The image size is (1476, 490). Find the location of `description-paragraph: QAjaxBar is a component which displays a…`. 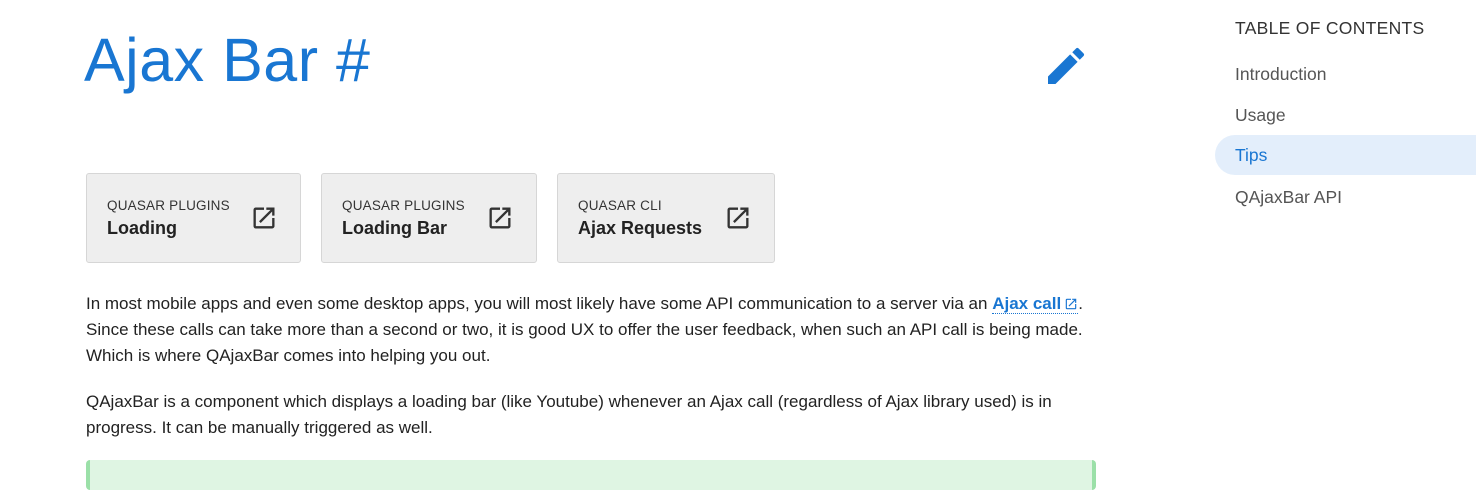

description-paragraph: QAjaxBar is a component which displays a… is located at coordinates (569, 414).